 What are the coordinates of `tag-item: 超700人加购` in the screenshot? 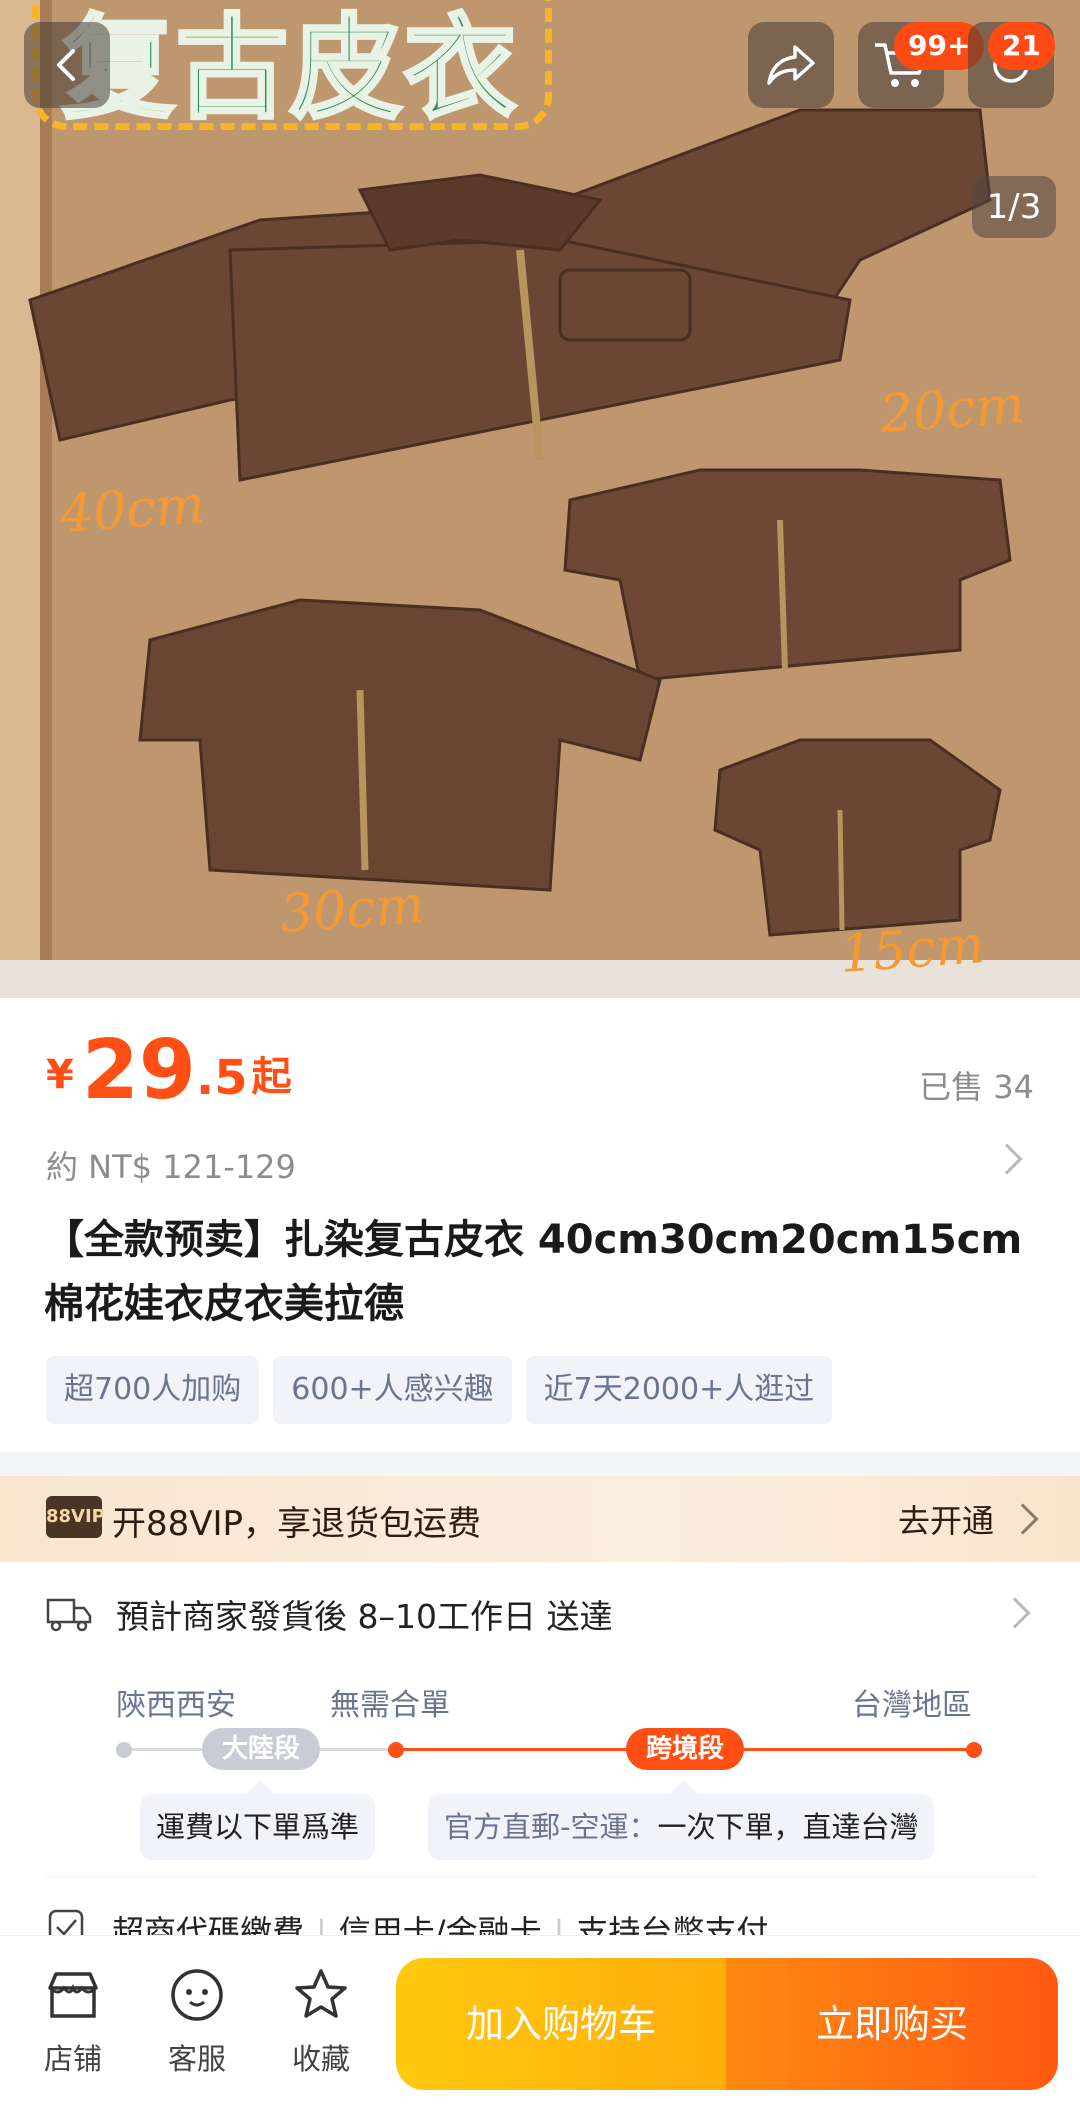 It's located at (153, 1390).